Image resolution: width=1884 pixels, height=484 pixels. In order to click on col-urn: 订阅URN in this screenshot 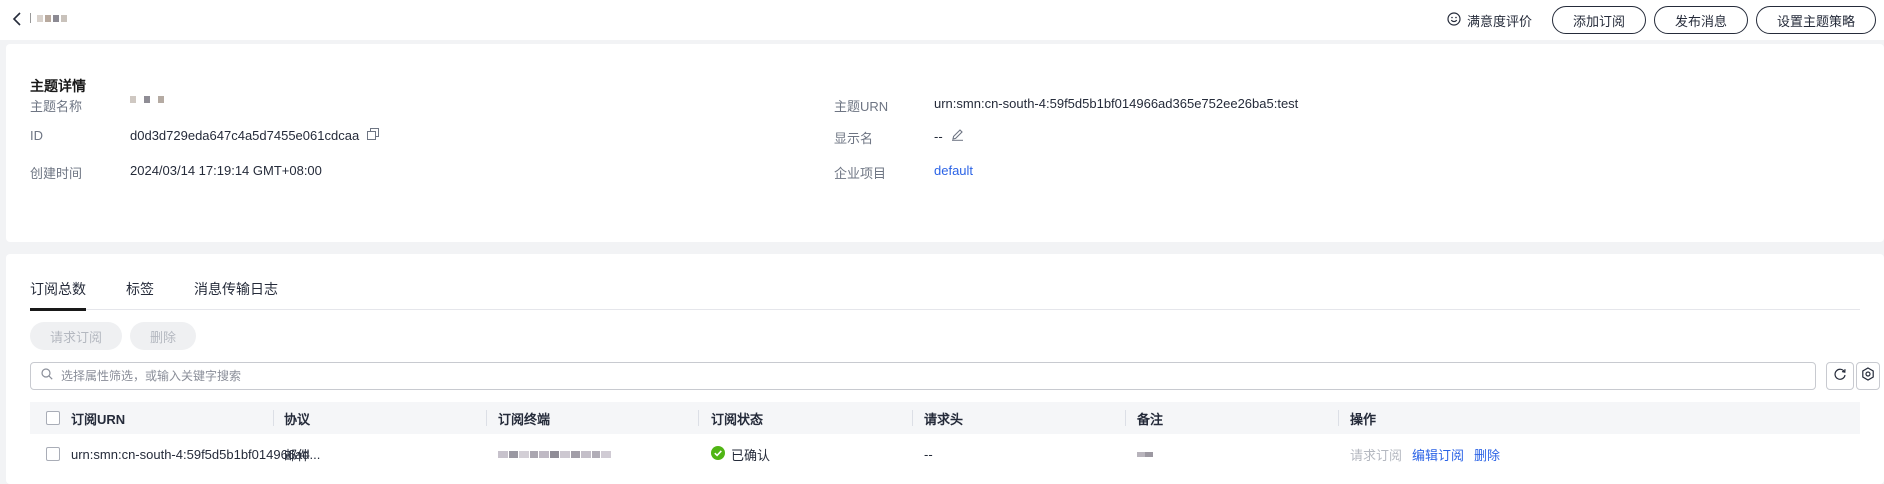, I will do `click(98, 419)`.